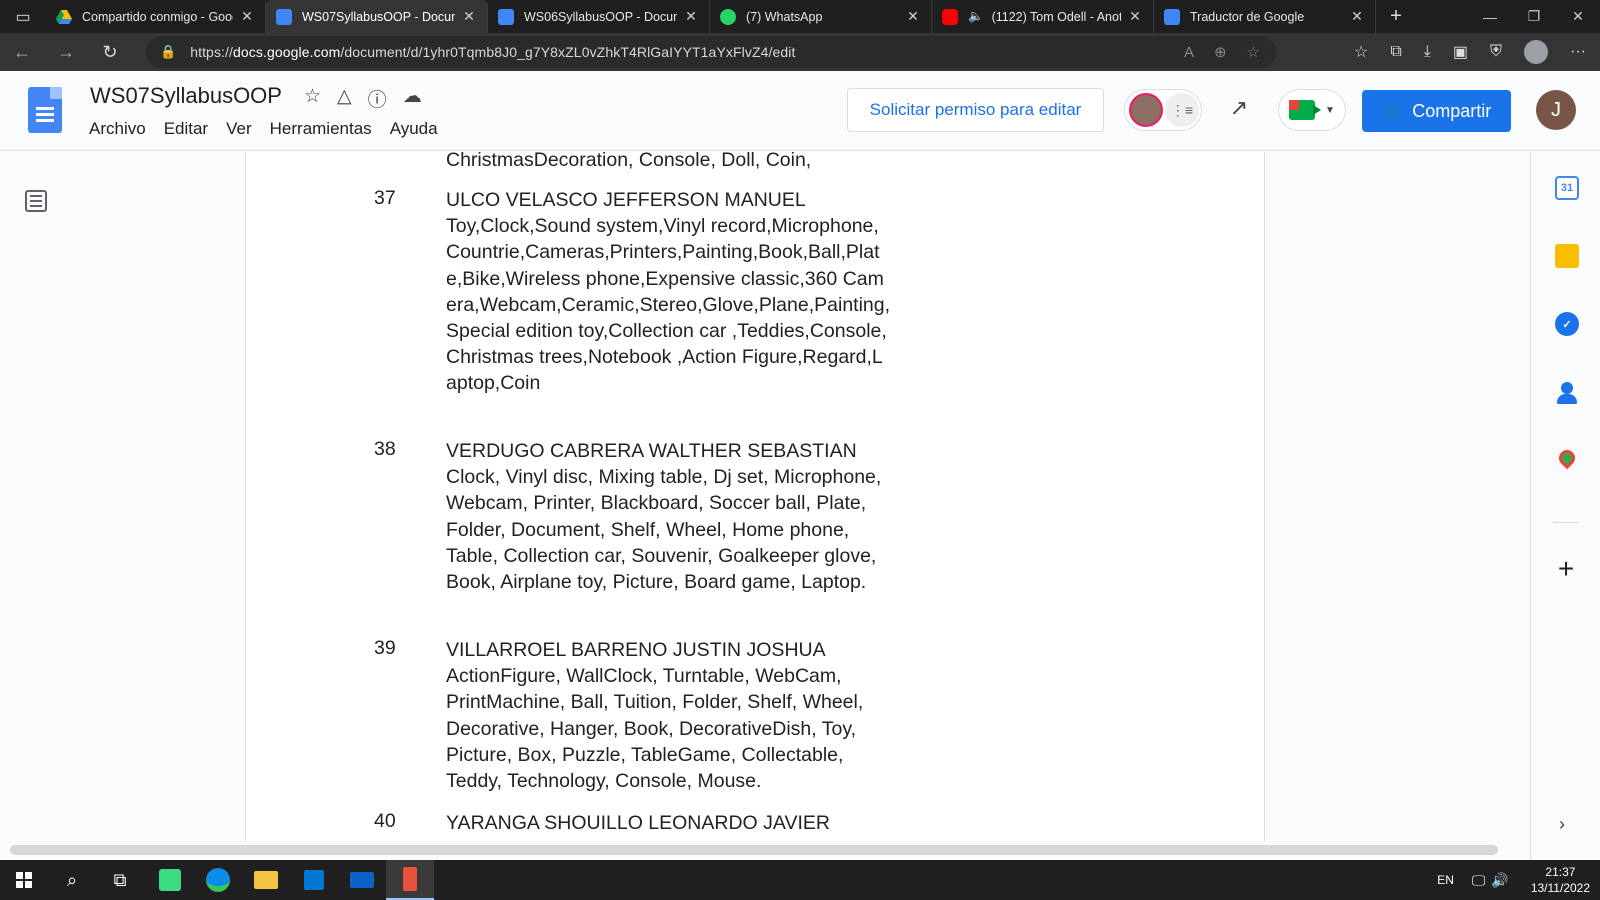 The width and height of the screenshot is (1600, 900). Describe the element at coordinates (1578, 16) in the screenshot. I see `close-window-icon: ✕` at that location.